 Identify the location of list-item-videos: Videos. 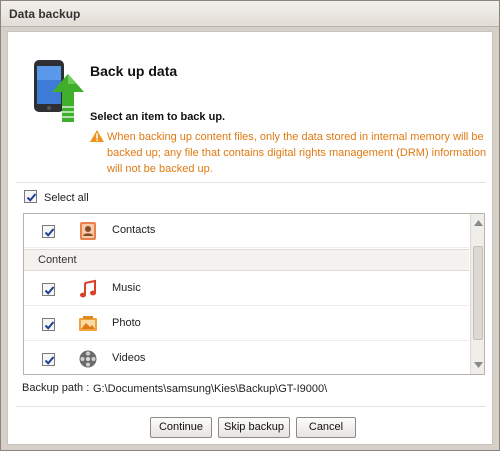
(246, 358).